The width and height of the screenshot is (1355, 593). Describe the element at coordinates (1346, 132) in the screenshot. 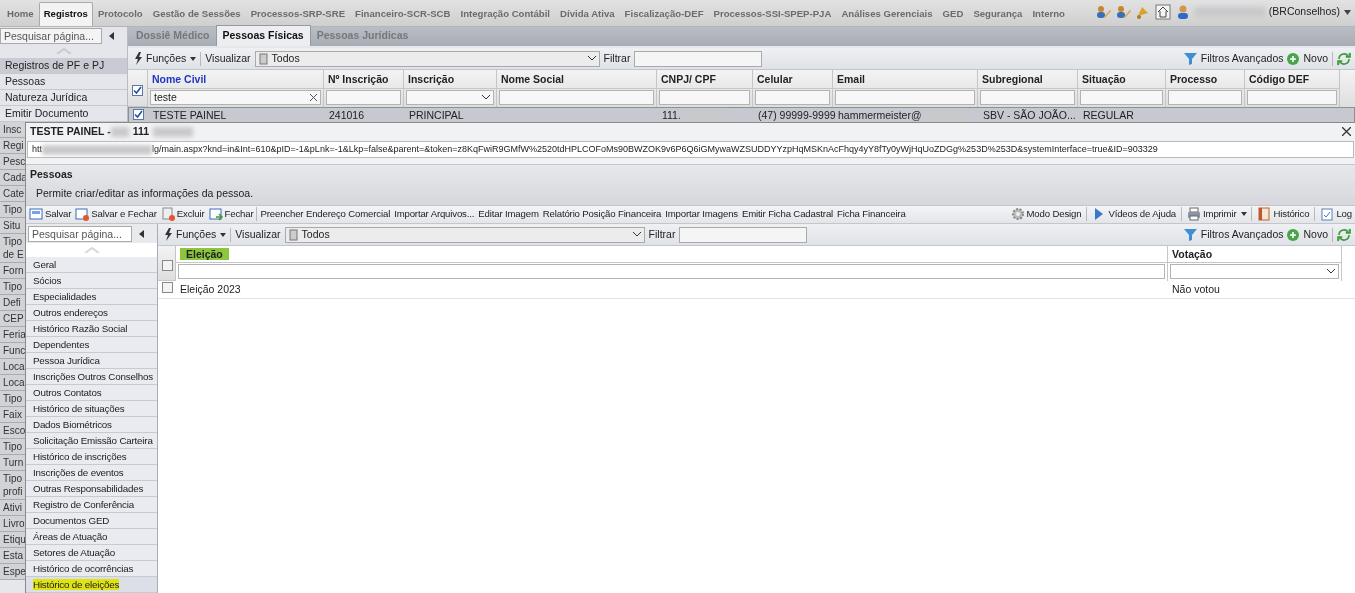

I see `close-icon` at that location.